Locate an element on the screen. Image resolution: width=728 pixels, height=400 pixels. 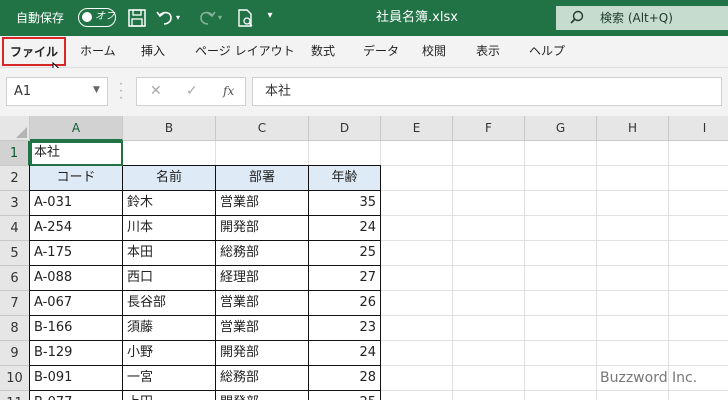
cell-e8 is located at coordinates (417, 328).